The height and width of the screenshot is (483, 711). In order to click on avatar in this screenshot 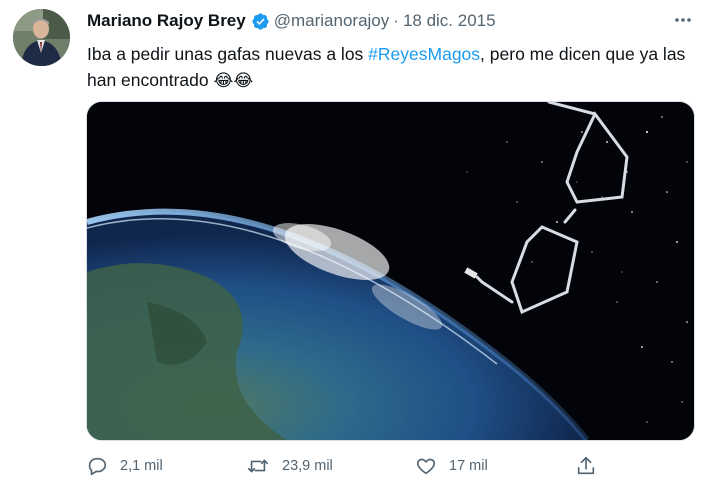, I will do `click(41, 37)`.